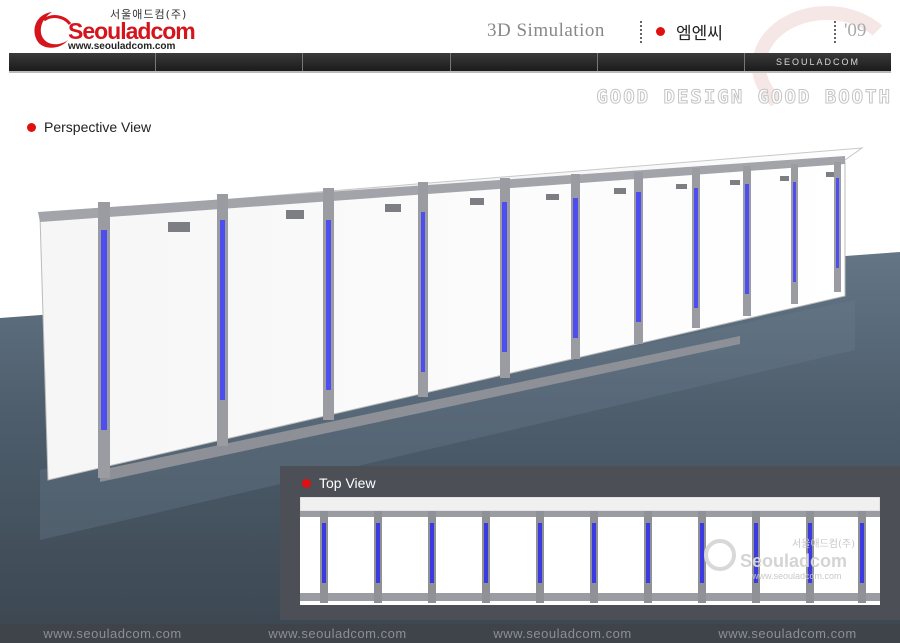 This screenshot has height=643, width=900. I want to click on top-nav-bar: SEOULADCOM, so click(450, 62).